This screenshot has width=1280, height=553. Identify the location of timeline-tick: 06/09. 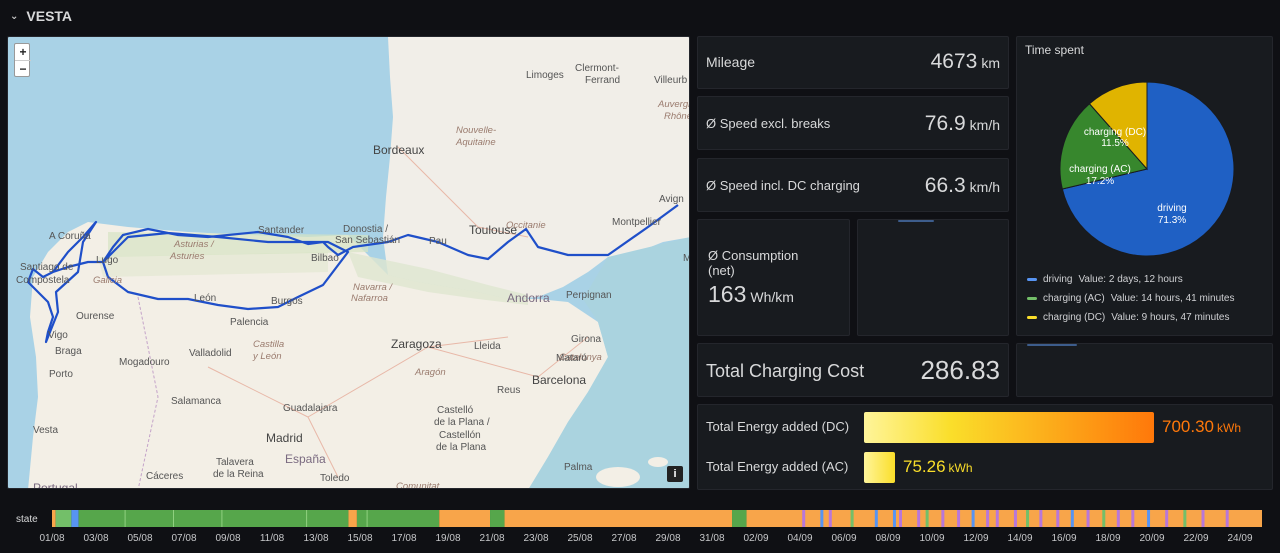
(844, 538).